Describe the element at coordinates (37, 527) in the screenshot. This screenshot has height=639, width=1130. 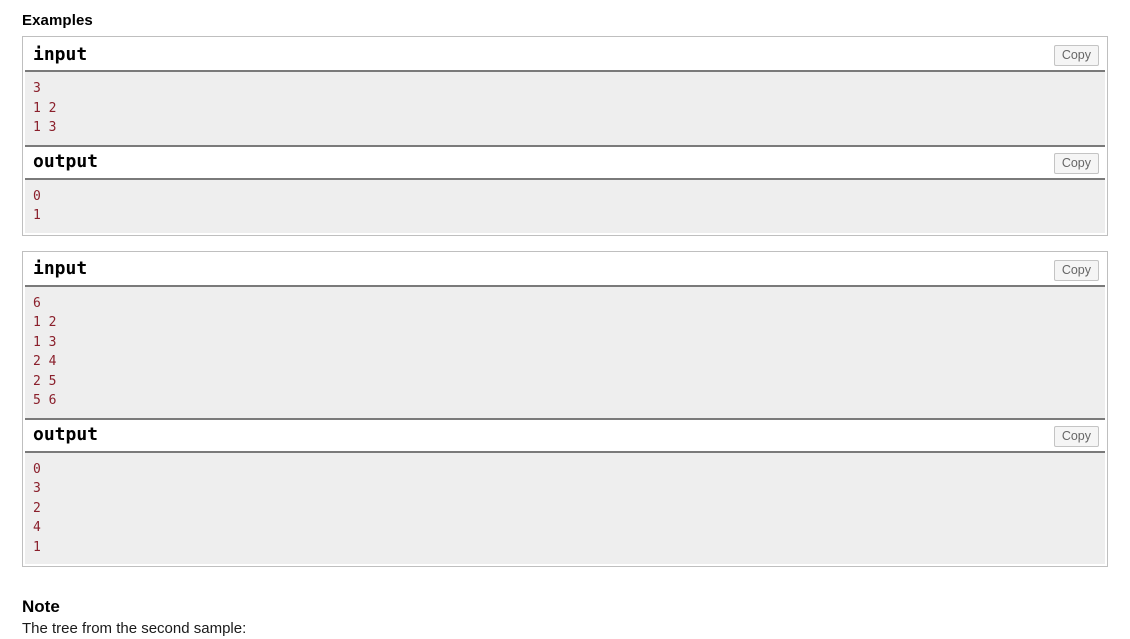
I see `data-line: 4` at that location.